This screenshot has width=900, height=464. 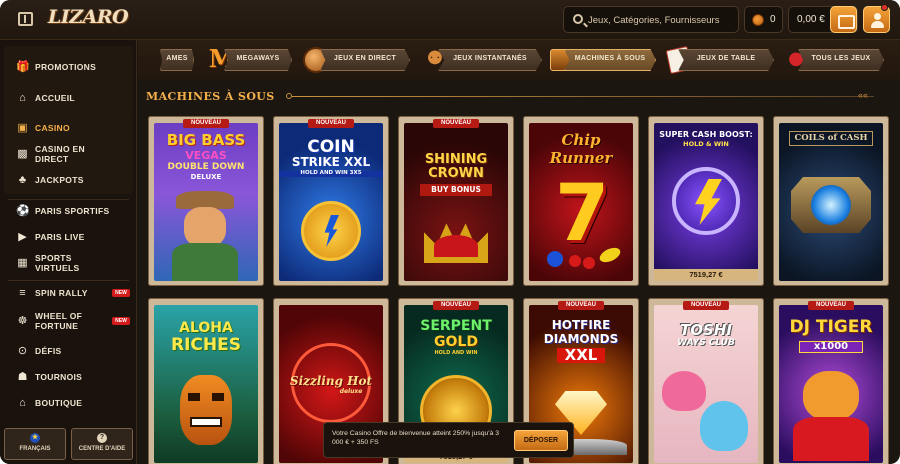 I want to click on sidebar-item-sports-virtuels: ▦ SPORTS VIRTUELS, so click(x=68, y=263).